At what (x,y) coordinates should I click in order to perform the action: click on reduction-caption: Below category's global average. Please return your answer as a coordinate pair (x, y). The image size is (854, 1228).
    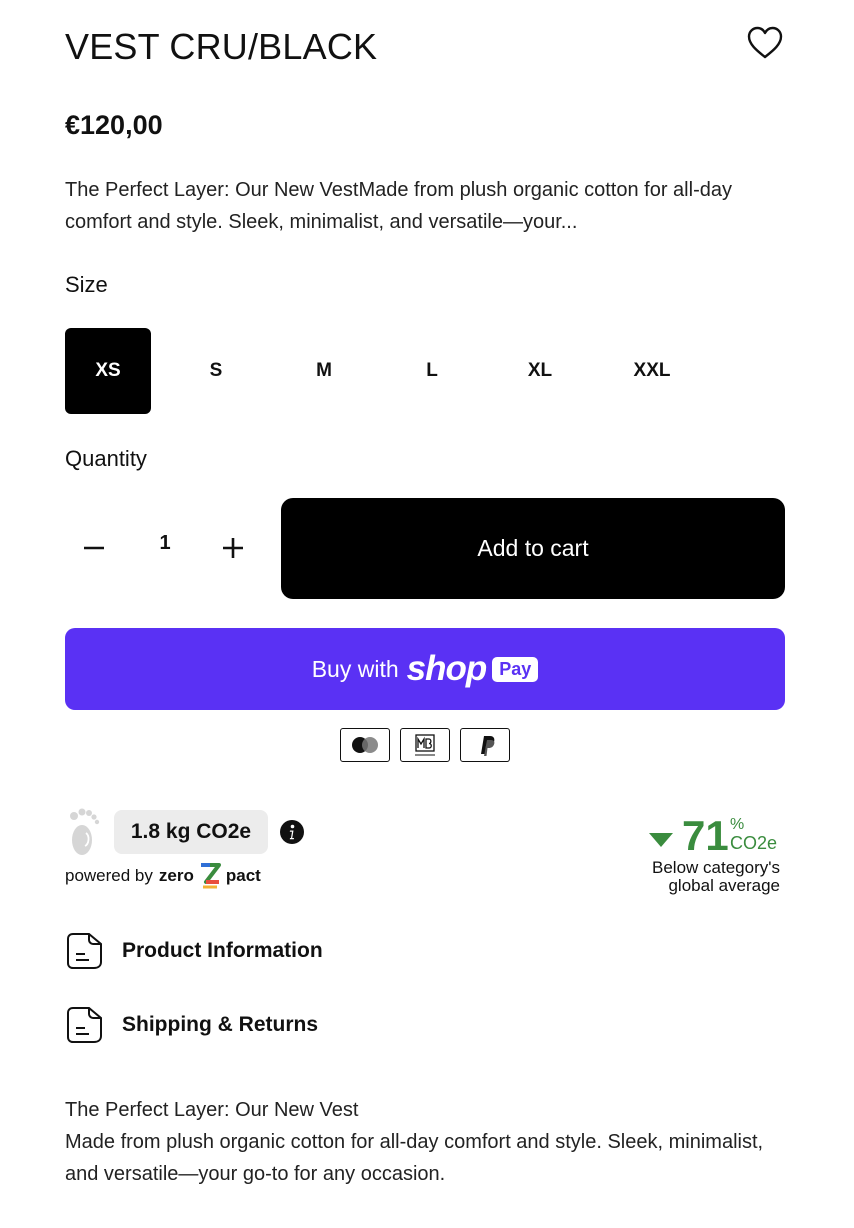
    Looking at the image, I should click on (716, 877).